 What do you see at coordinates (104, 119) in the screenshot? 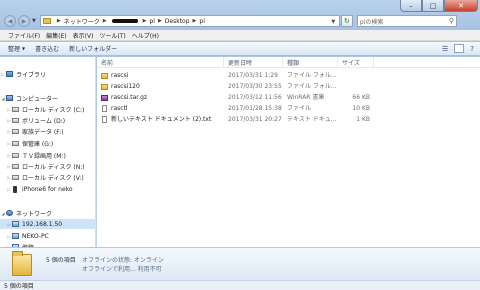
I see `text-file-icon` at bounding box center [104, 119].